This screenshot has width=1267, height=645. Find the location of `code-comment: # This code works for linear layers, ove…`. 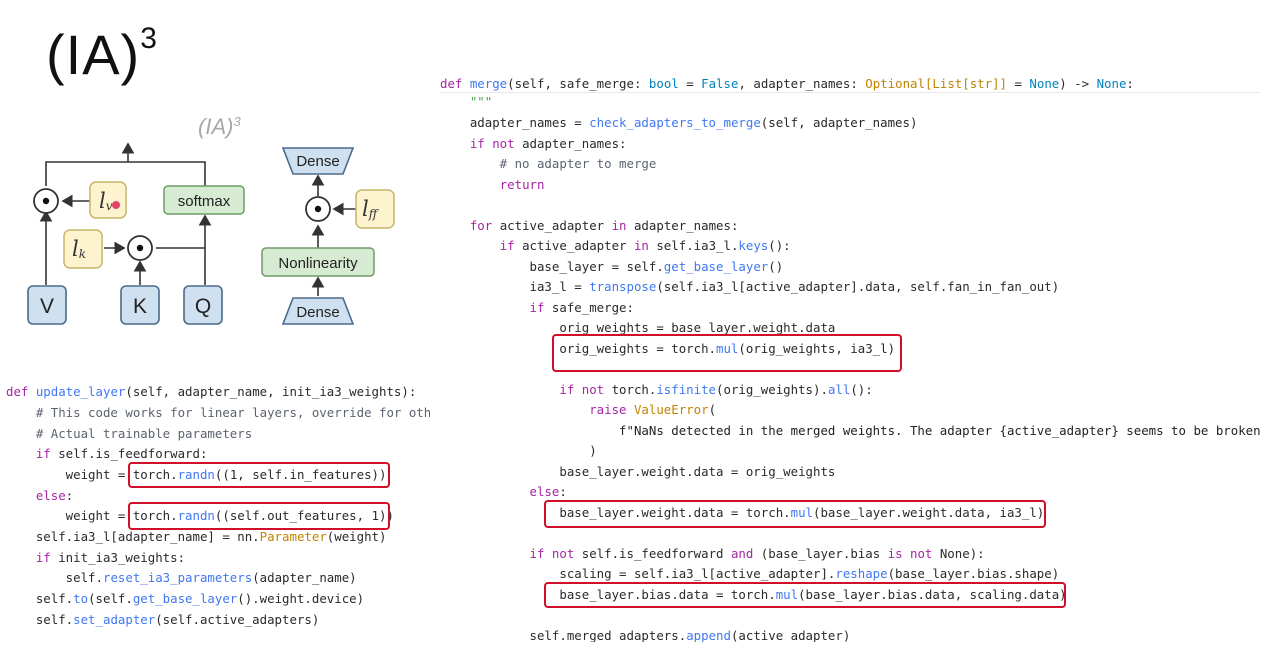

code-comment: # This code works for linear layers, ove… is located at coordinates (232, 412).